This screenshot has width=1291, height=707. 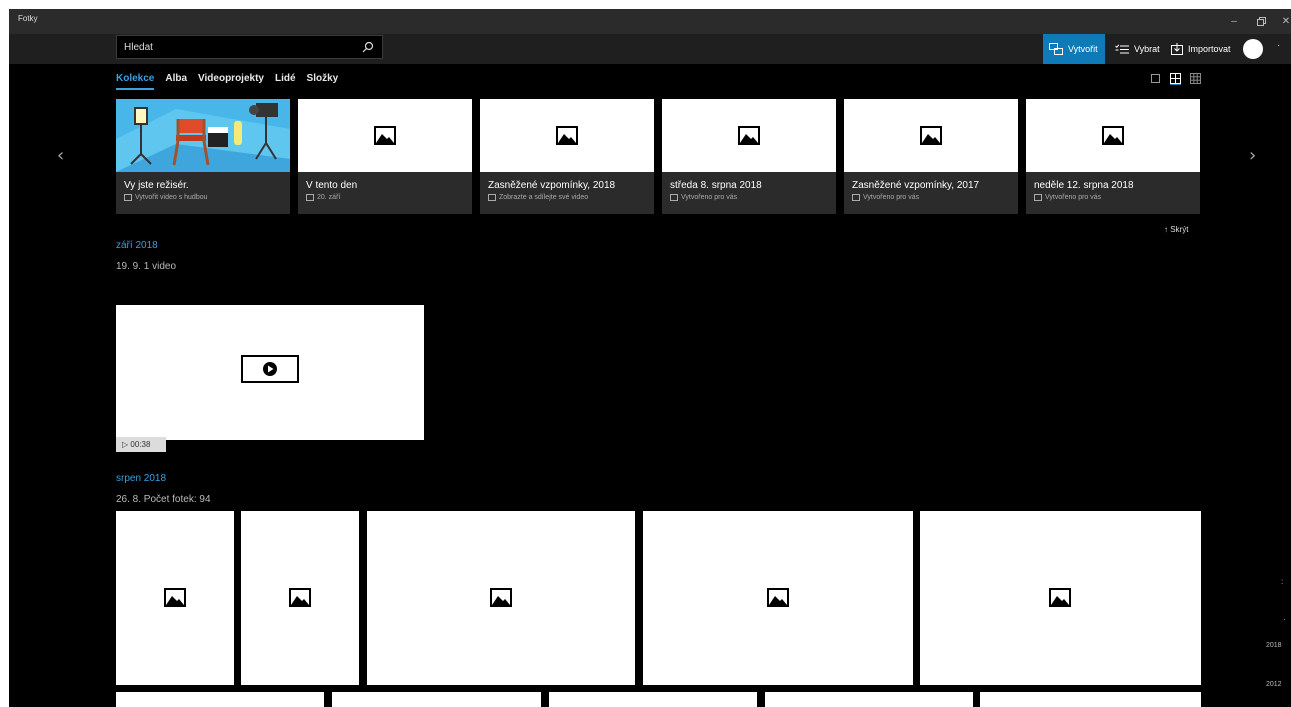 What do you see at coordinates (385, 156) in the screenshot?
I see `collection-card: V tento den 20. září` at bounding box center [385, 156].